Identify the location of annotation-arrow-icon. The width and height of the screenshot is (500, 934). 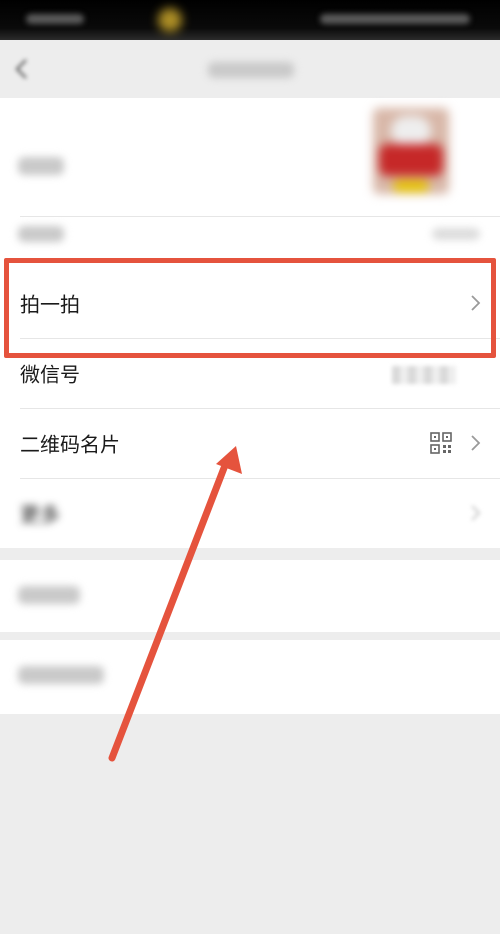
(175, 604).